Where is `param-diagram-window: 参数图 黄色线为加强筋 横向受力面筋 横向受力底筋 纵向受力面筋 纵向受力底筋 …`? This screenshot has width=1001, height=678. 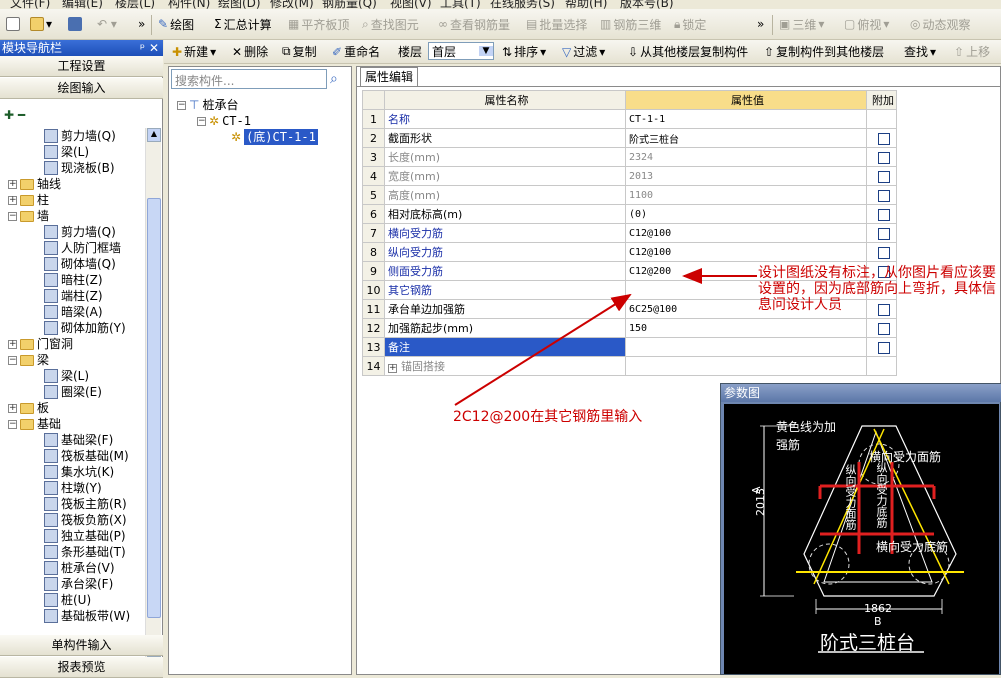
param-diagram-window: 参数图 黄色线为加强筋 横向受力面筋 横向受力底筋 纵向受力面筋 纵向受力底筋 … is located at coordinates (860, 529).